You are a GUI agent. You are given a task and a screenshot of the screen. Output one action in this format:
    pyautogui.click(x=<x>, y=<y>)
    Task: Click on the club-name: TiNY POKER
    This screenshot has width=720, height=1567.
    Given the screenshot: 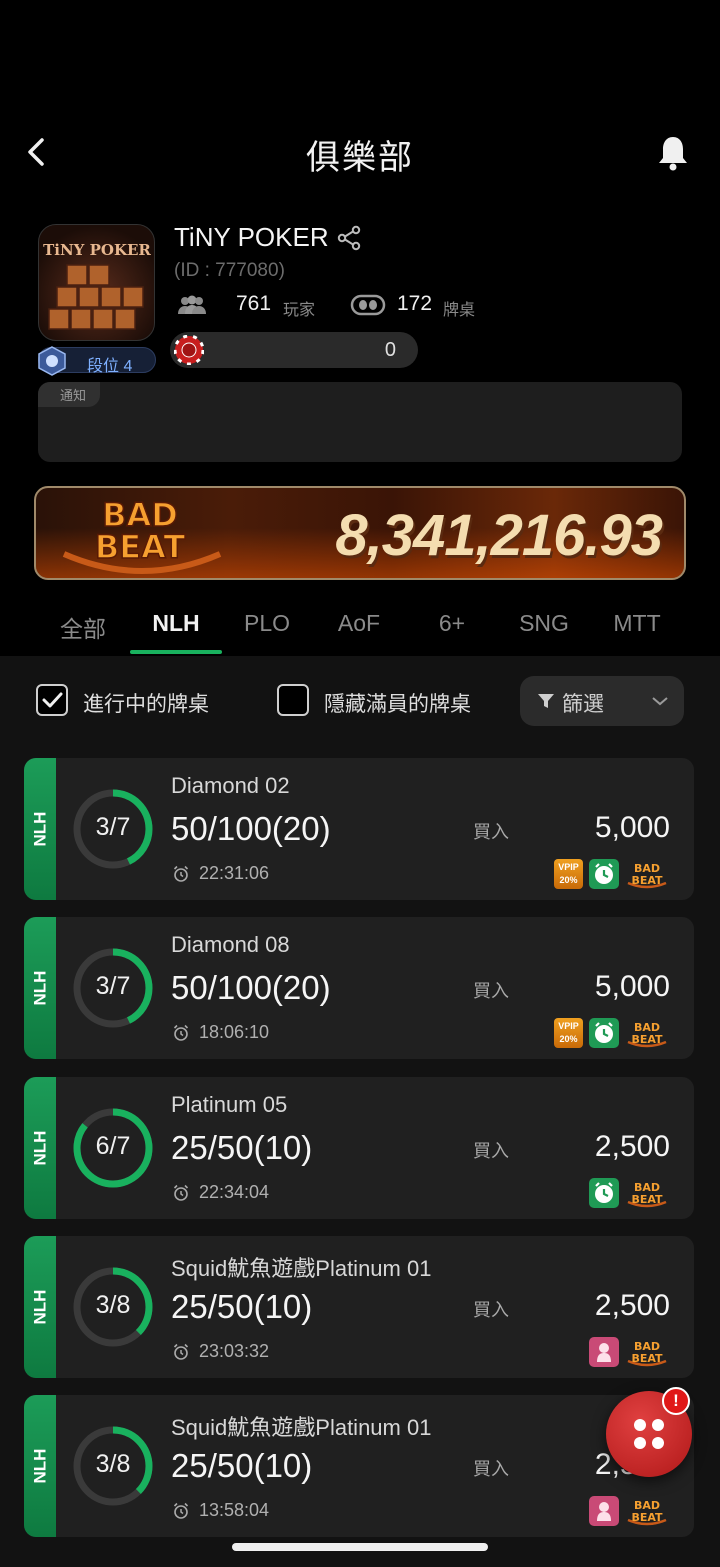 What is the action you would take?
    pyautogui.click(x=251, y=237)
    